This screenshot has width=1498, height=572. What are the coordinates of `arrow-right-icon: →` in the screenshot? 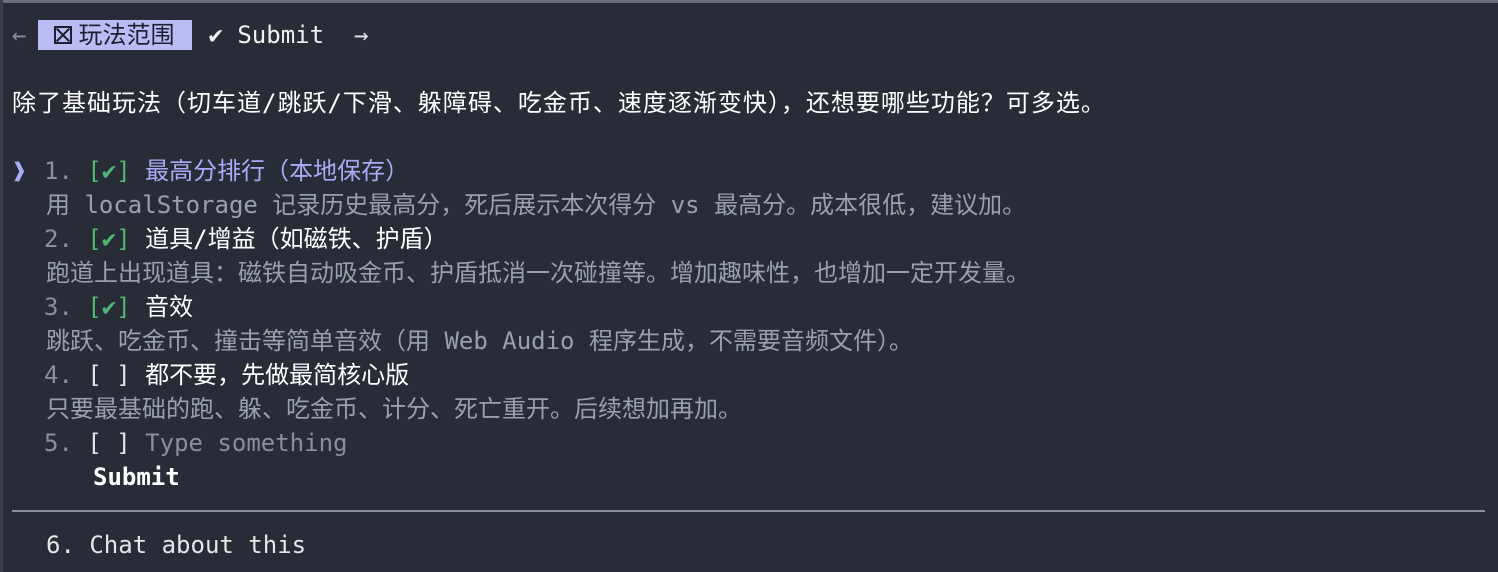 It's located at (361, 35).